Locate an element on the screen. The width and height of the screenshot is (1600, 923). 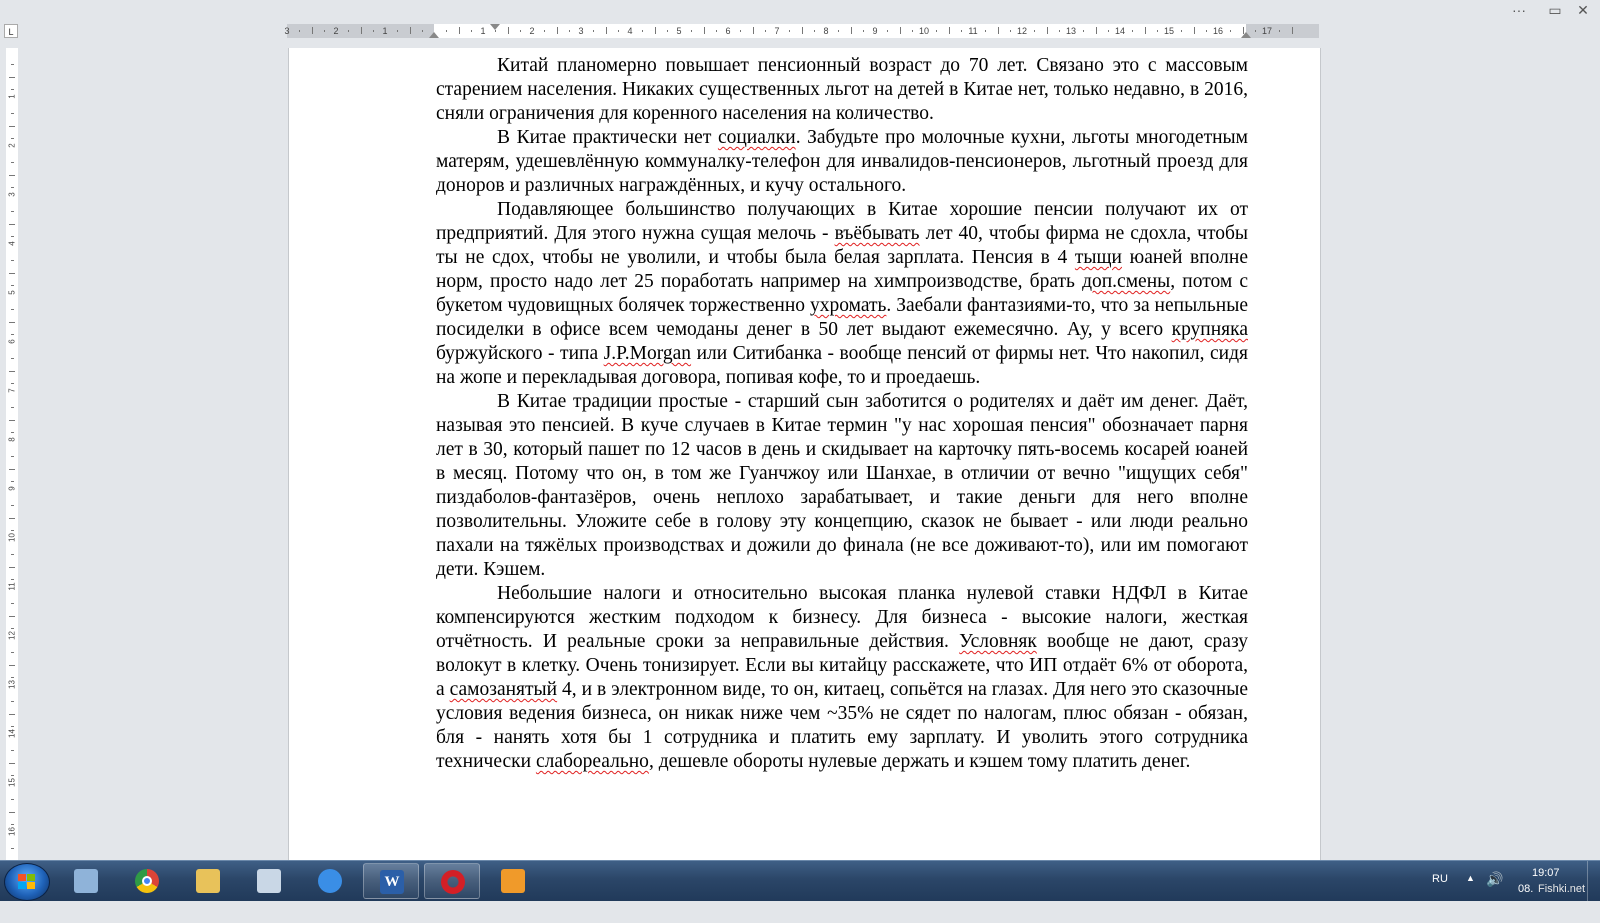
start-button is located at coordinates (27, 882).